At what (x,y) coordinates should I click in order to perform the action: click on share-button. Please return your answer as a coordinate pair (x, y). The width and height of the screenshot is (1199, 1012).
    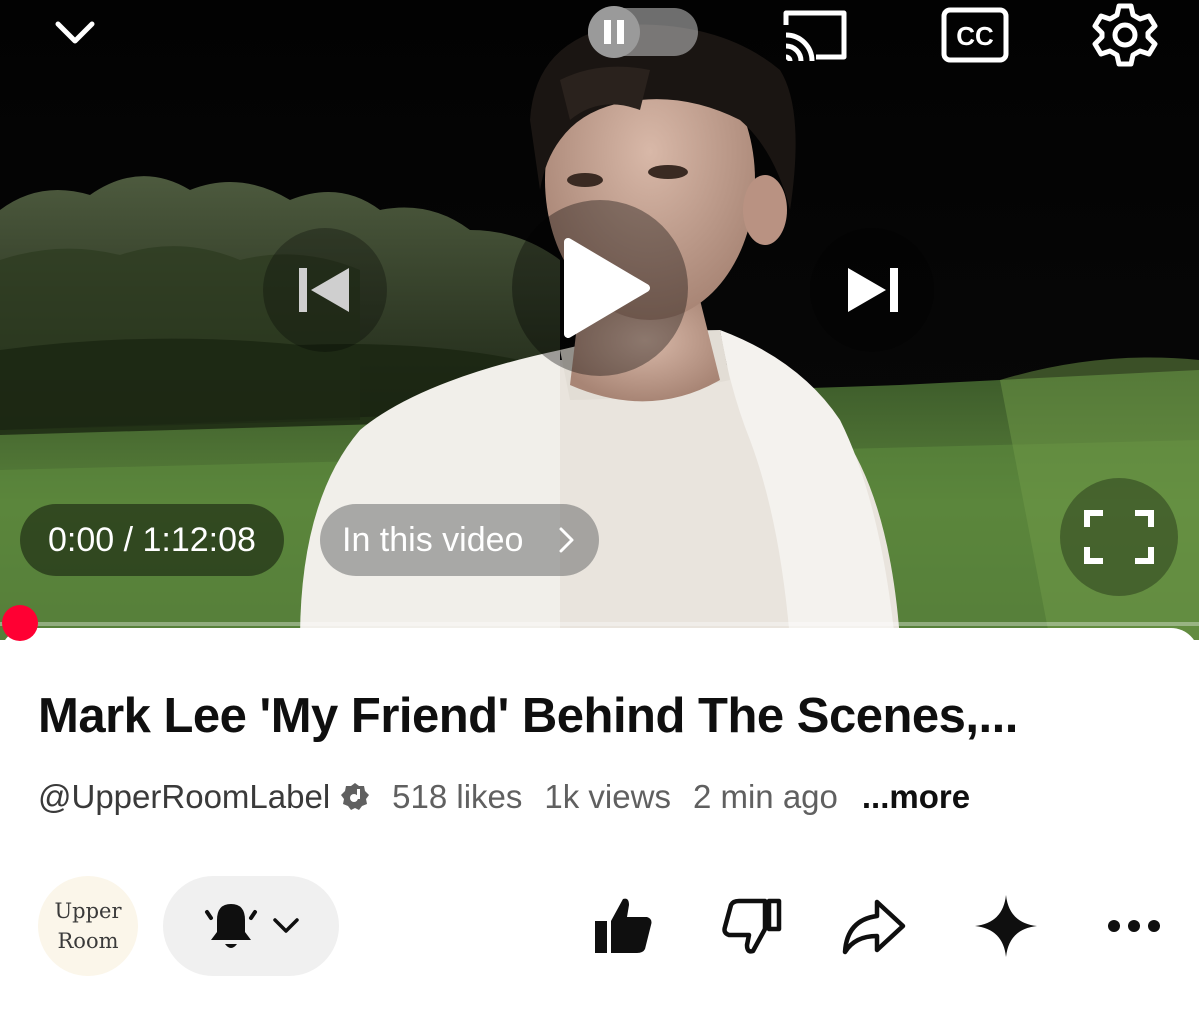
    Looking at the image, I should click on (874, 926).